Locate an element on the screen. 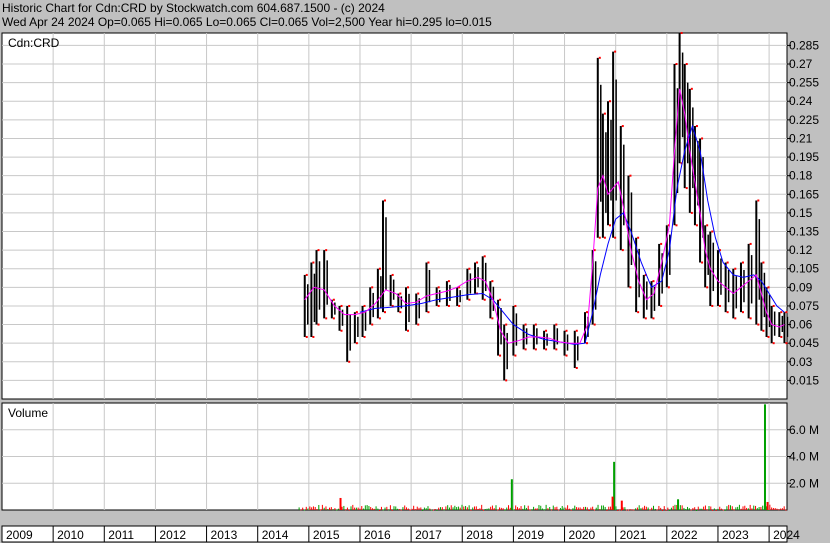 This screenshot has height=543, width=830. price-tick-label: 0.03 is located at coordinates (801, 362).